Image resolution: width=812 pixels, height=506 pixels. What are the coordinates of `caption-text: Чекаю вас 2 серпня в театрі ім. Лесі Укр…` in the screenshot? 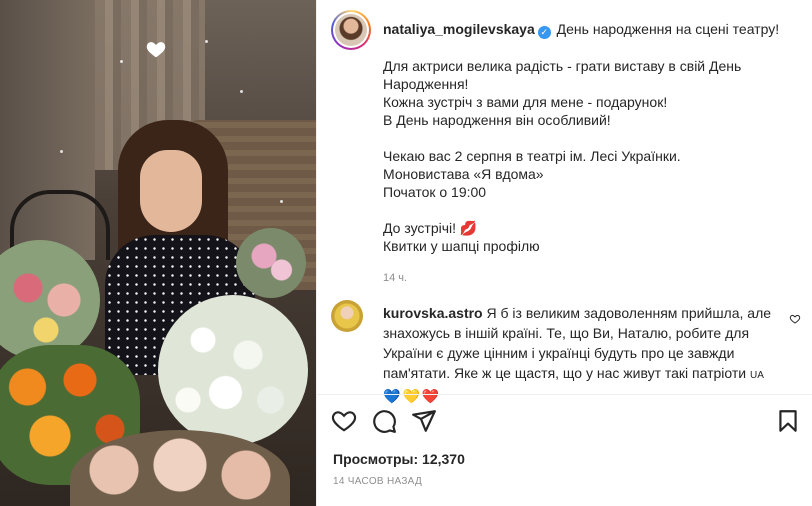 It's located at (532, 156).